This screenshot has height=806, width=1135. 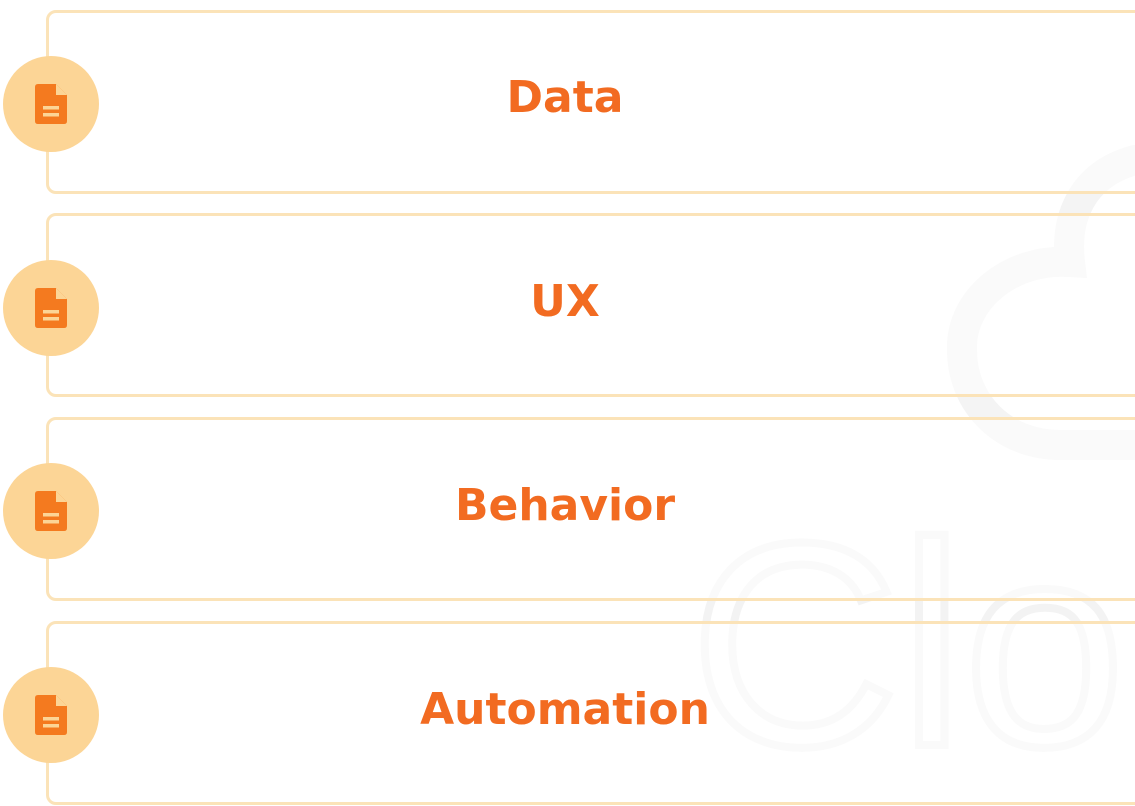 I want to click on card-title-behavior: Behavior, so click(x=565, y=505).